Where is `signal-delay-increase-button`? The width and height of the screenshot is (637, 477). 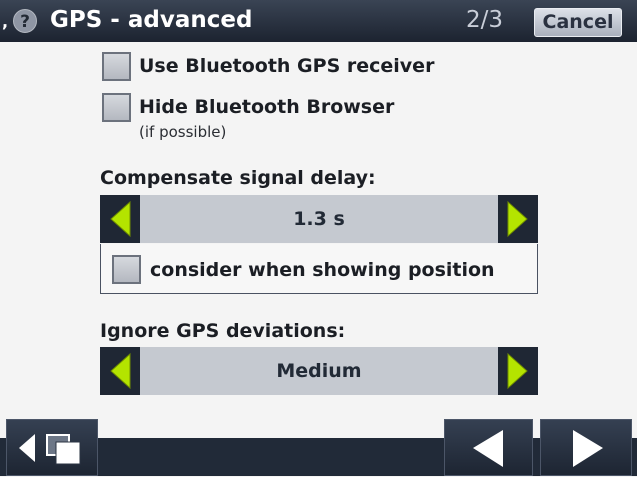 signal-delay-increase-button is located at coordinates (518, 219).